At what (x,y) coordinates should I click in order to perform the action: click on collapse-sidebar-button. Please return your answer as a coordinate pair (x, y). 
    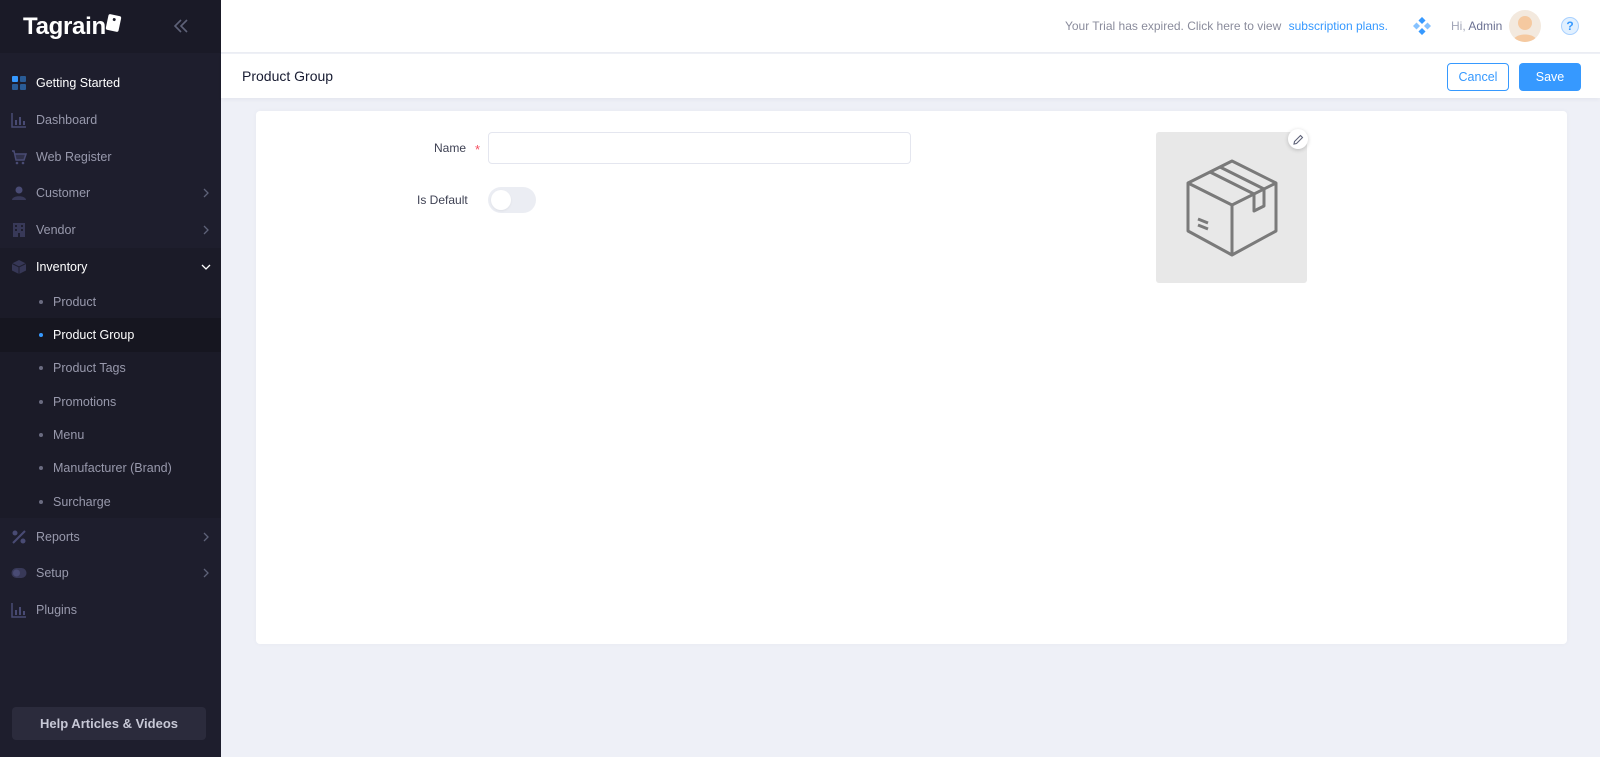
    Looking at the image, I should click on (181, 26).